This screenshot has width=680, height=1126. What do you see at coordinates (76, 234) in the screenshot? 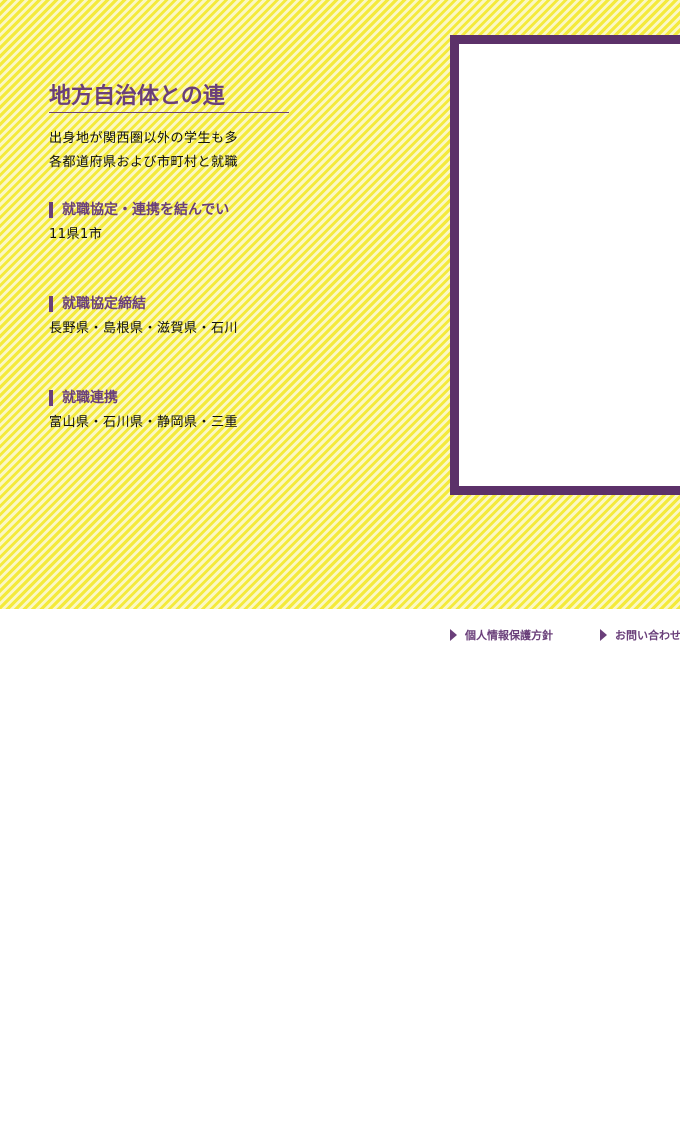
I see `block-body-agreements-count: 11県1市` at bounding box center [76, 234].